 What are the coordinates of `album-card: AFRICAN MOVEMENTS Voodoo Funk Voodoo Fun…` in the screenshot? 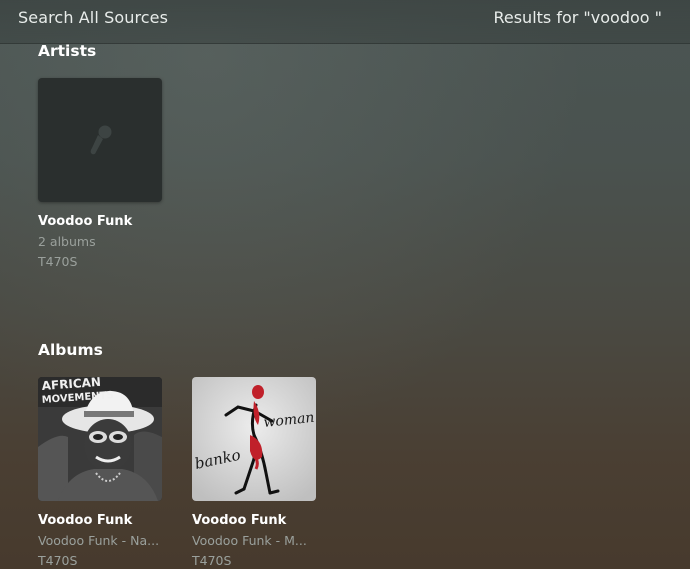 It's located at (100, 472).